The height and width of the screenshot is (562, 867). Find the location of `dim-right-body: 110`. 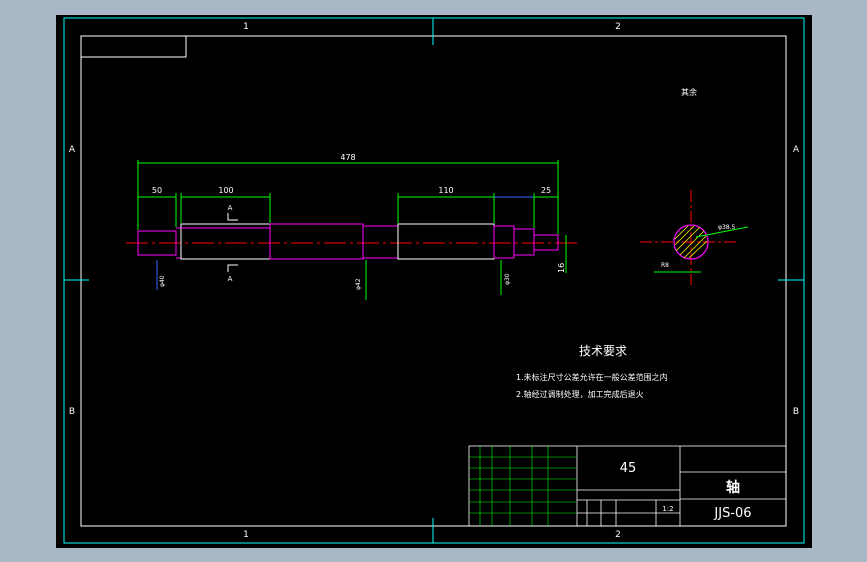

dim-right-body: 110 is located at coordinates (445, 190).